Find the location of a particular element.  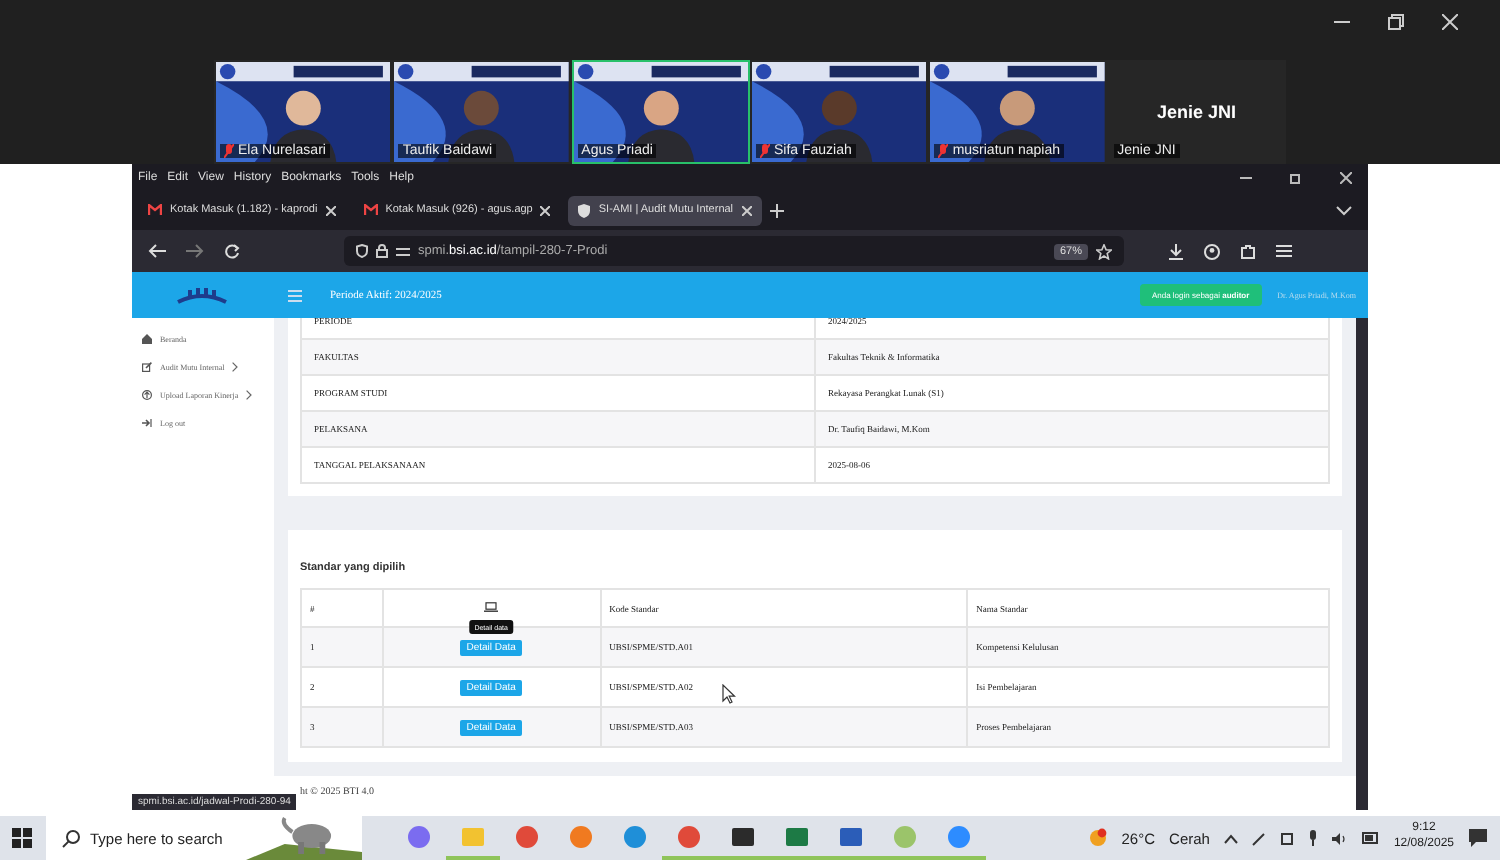

mouse-cursor-icon is located at coordinates (729, 694).